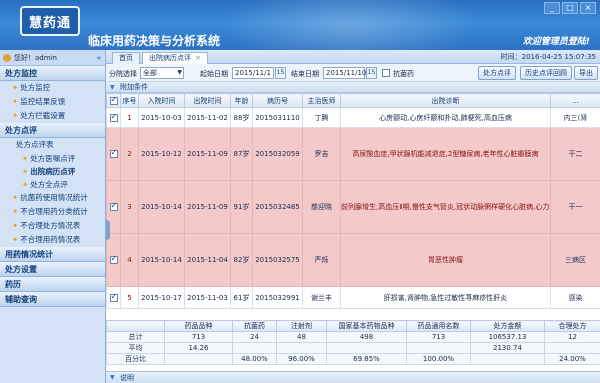  Describe the element at coordinates (305, 74) in the screenshot. I see `end-date-label: 结束日期` at that location.